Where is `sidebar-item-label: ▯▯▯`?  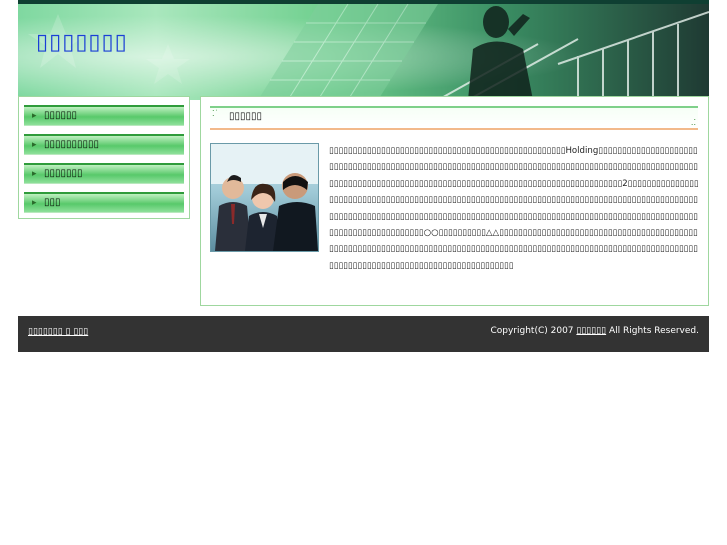 sidebar-item-label: ▯▯▯ is located at coordinates (52, 202).